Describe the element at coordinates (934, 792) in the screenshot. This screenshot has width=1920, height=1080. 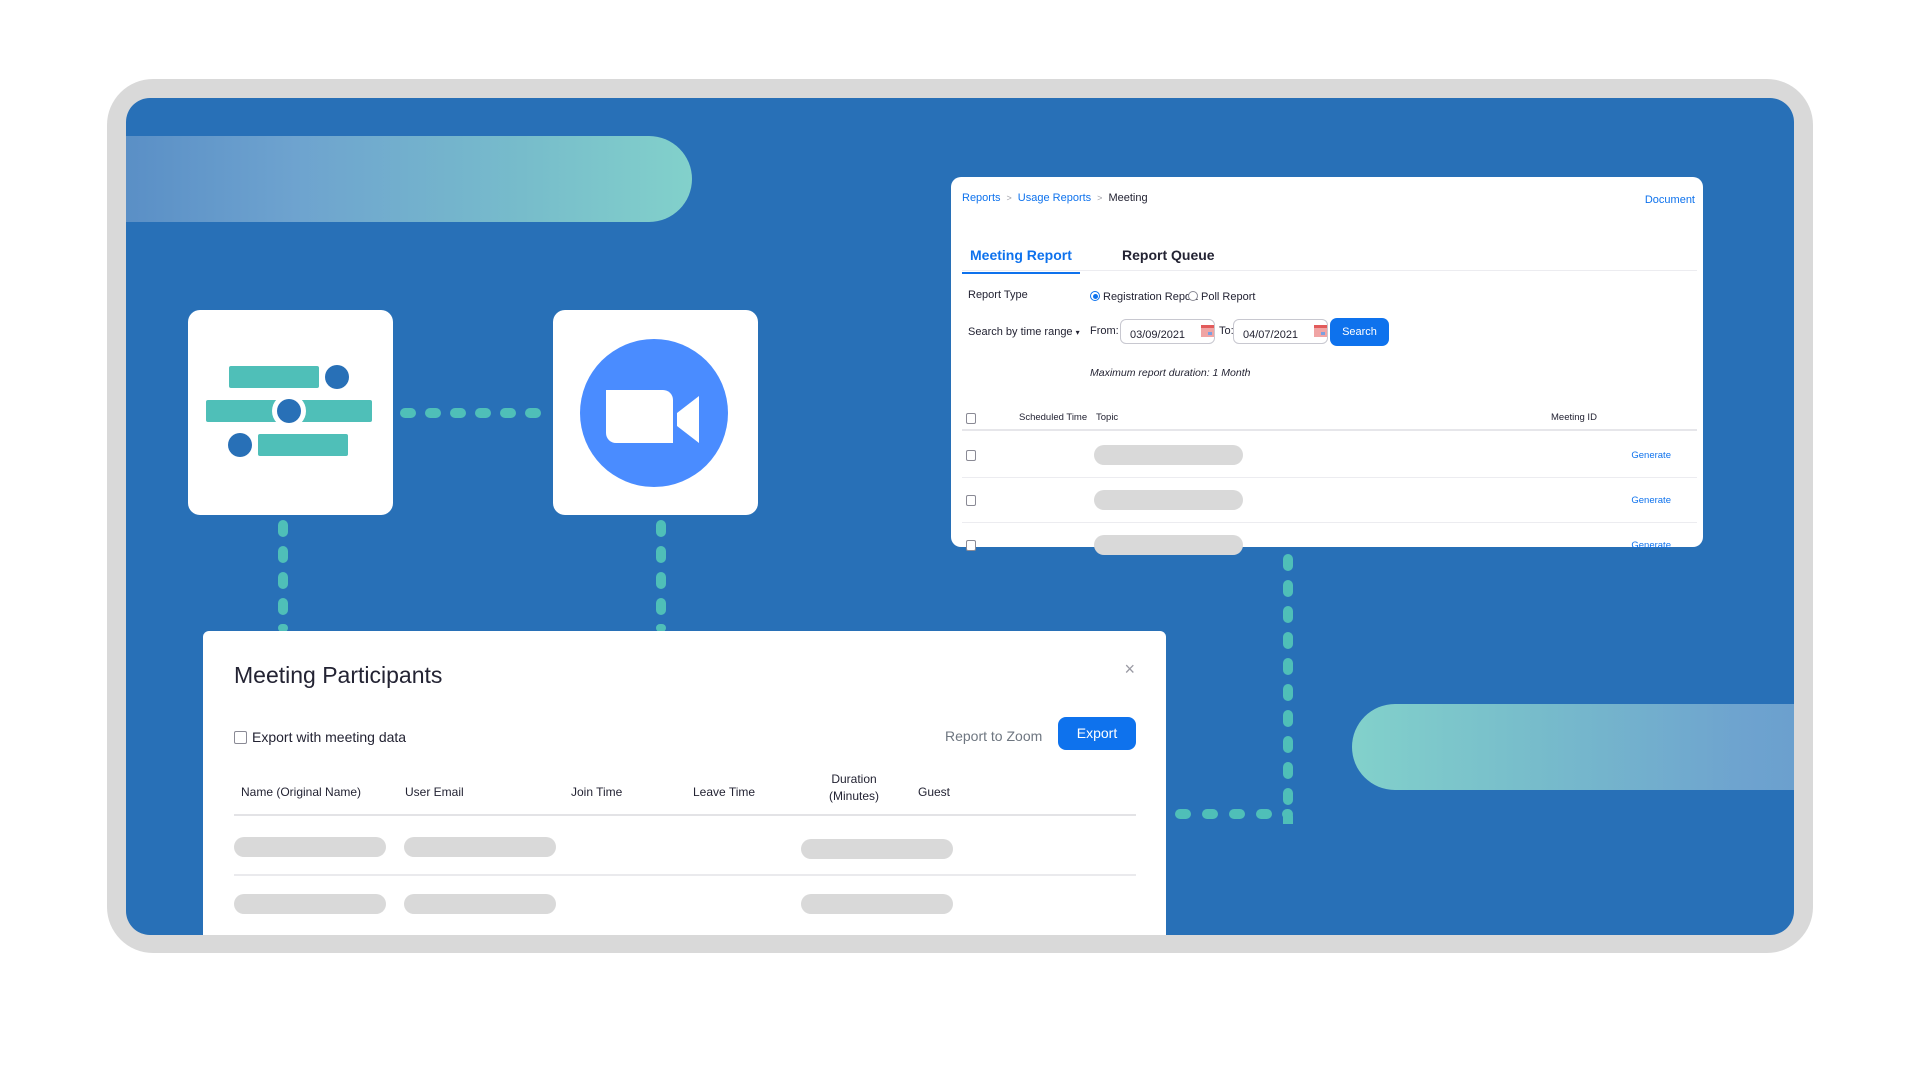
I see `col-guest: Guest` at that location.